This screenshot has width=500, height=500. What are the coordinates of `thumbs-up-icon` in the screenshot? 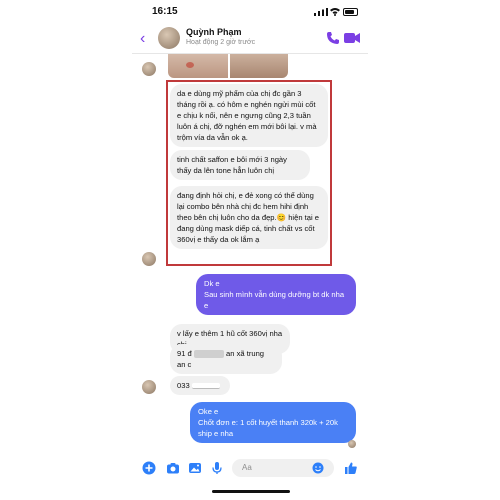 It's located at (351, 468).